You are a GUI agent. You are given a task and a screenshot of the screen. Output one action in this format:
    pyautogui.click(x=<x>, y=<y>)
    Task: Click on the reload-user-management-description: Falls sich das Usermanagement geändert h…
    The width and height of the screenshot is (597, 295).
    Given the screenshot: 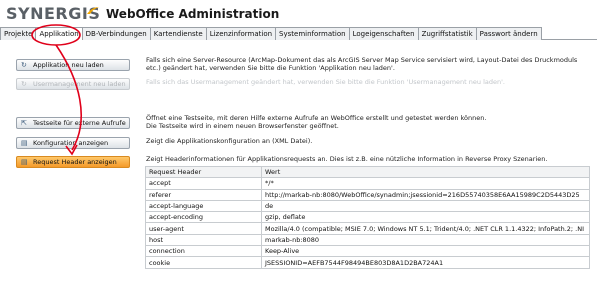 What is the action you would take?
    pyautogui.click(x=325, y=82)
    